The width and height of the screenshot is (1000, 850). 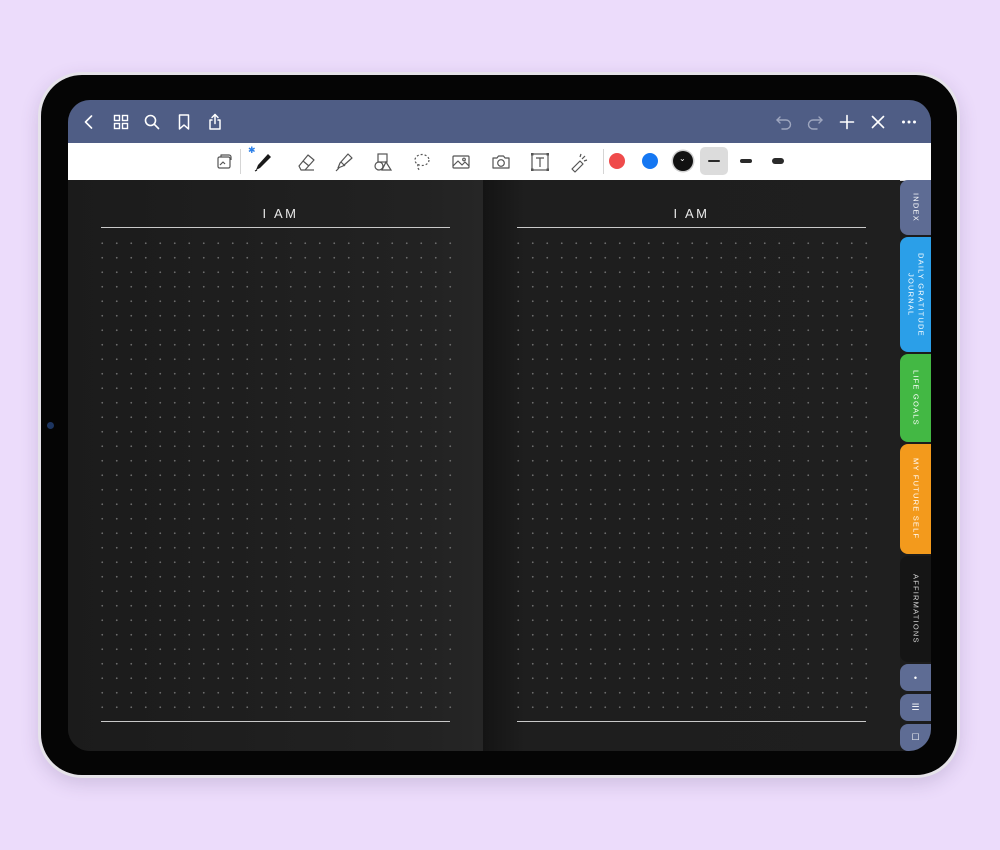 I want to click on shapes-icon, so click(x=383, y=162).